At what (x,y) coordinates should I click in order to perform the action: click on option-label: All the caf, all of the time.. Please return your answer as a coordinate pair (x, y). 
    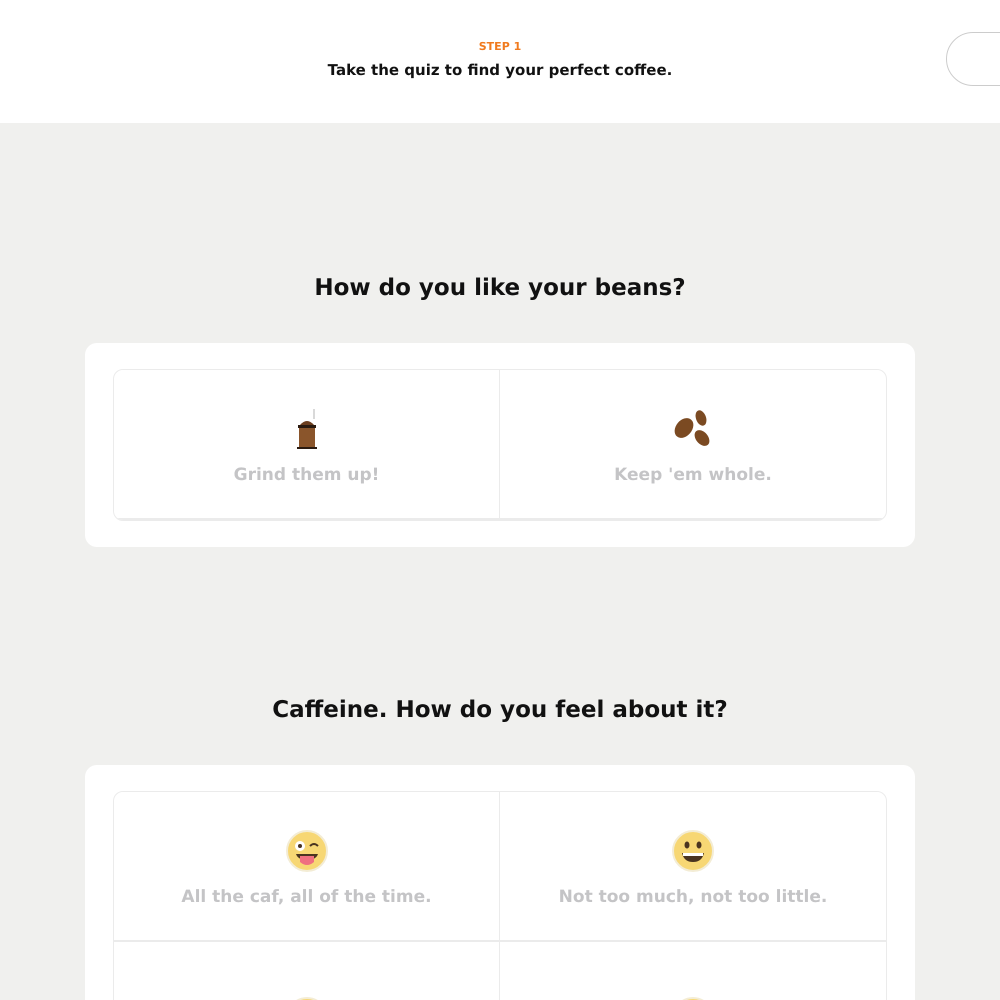
    Looking at the image, I should click on (306, 897).